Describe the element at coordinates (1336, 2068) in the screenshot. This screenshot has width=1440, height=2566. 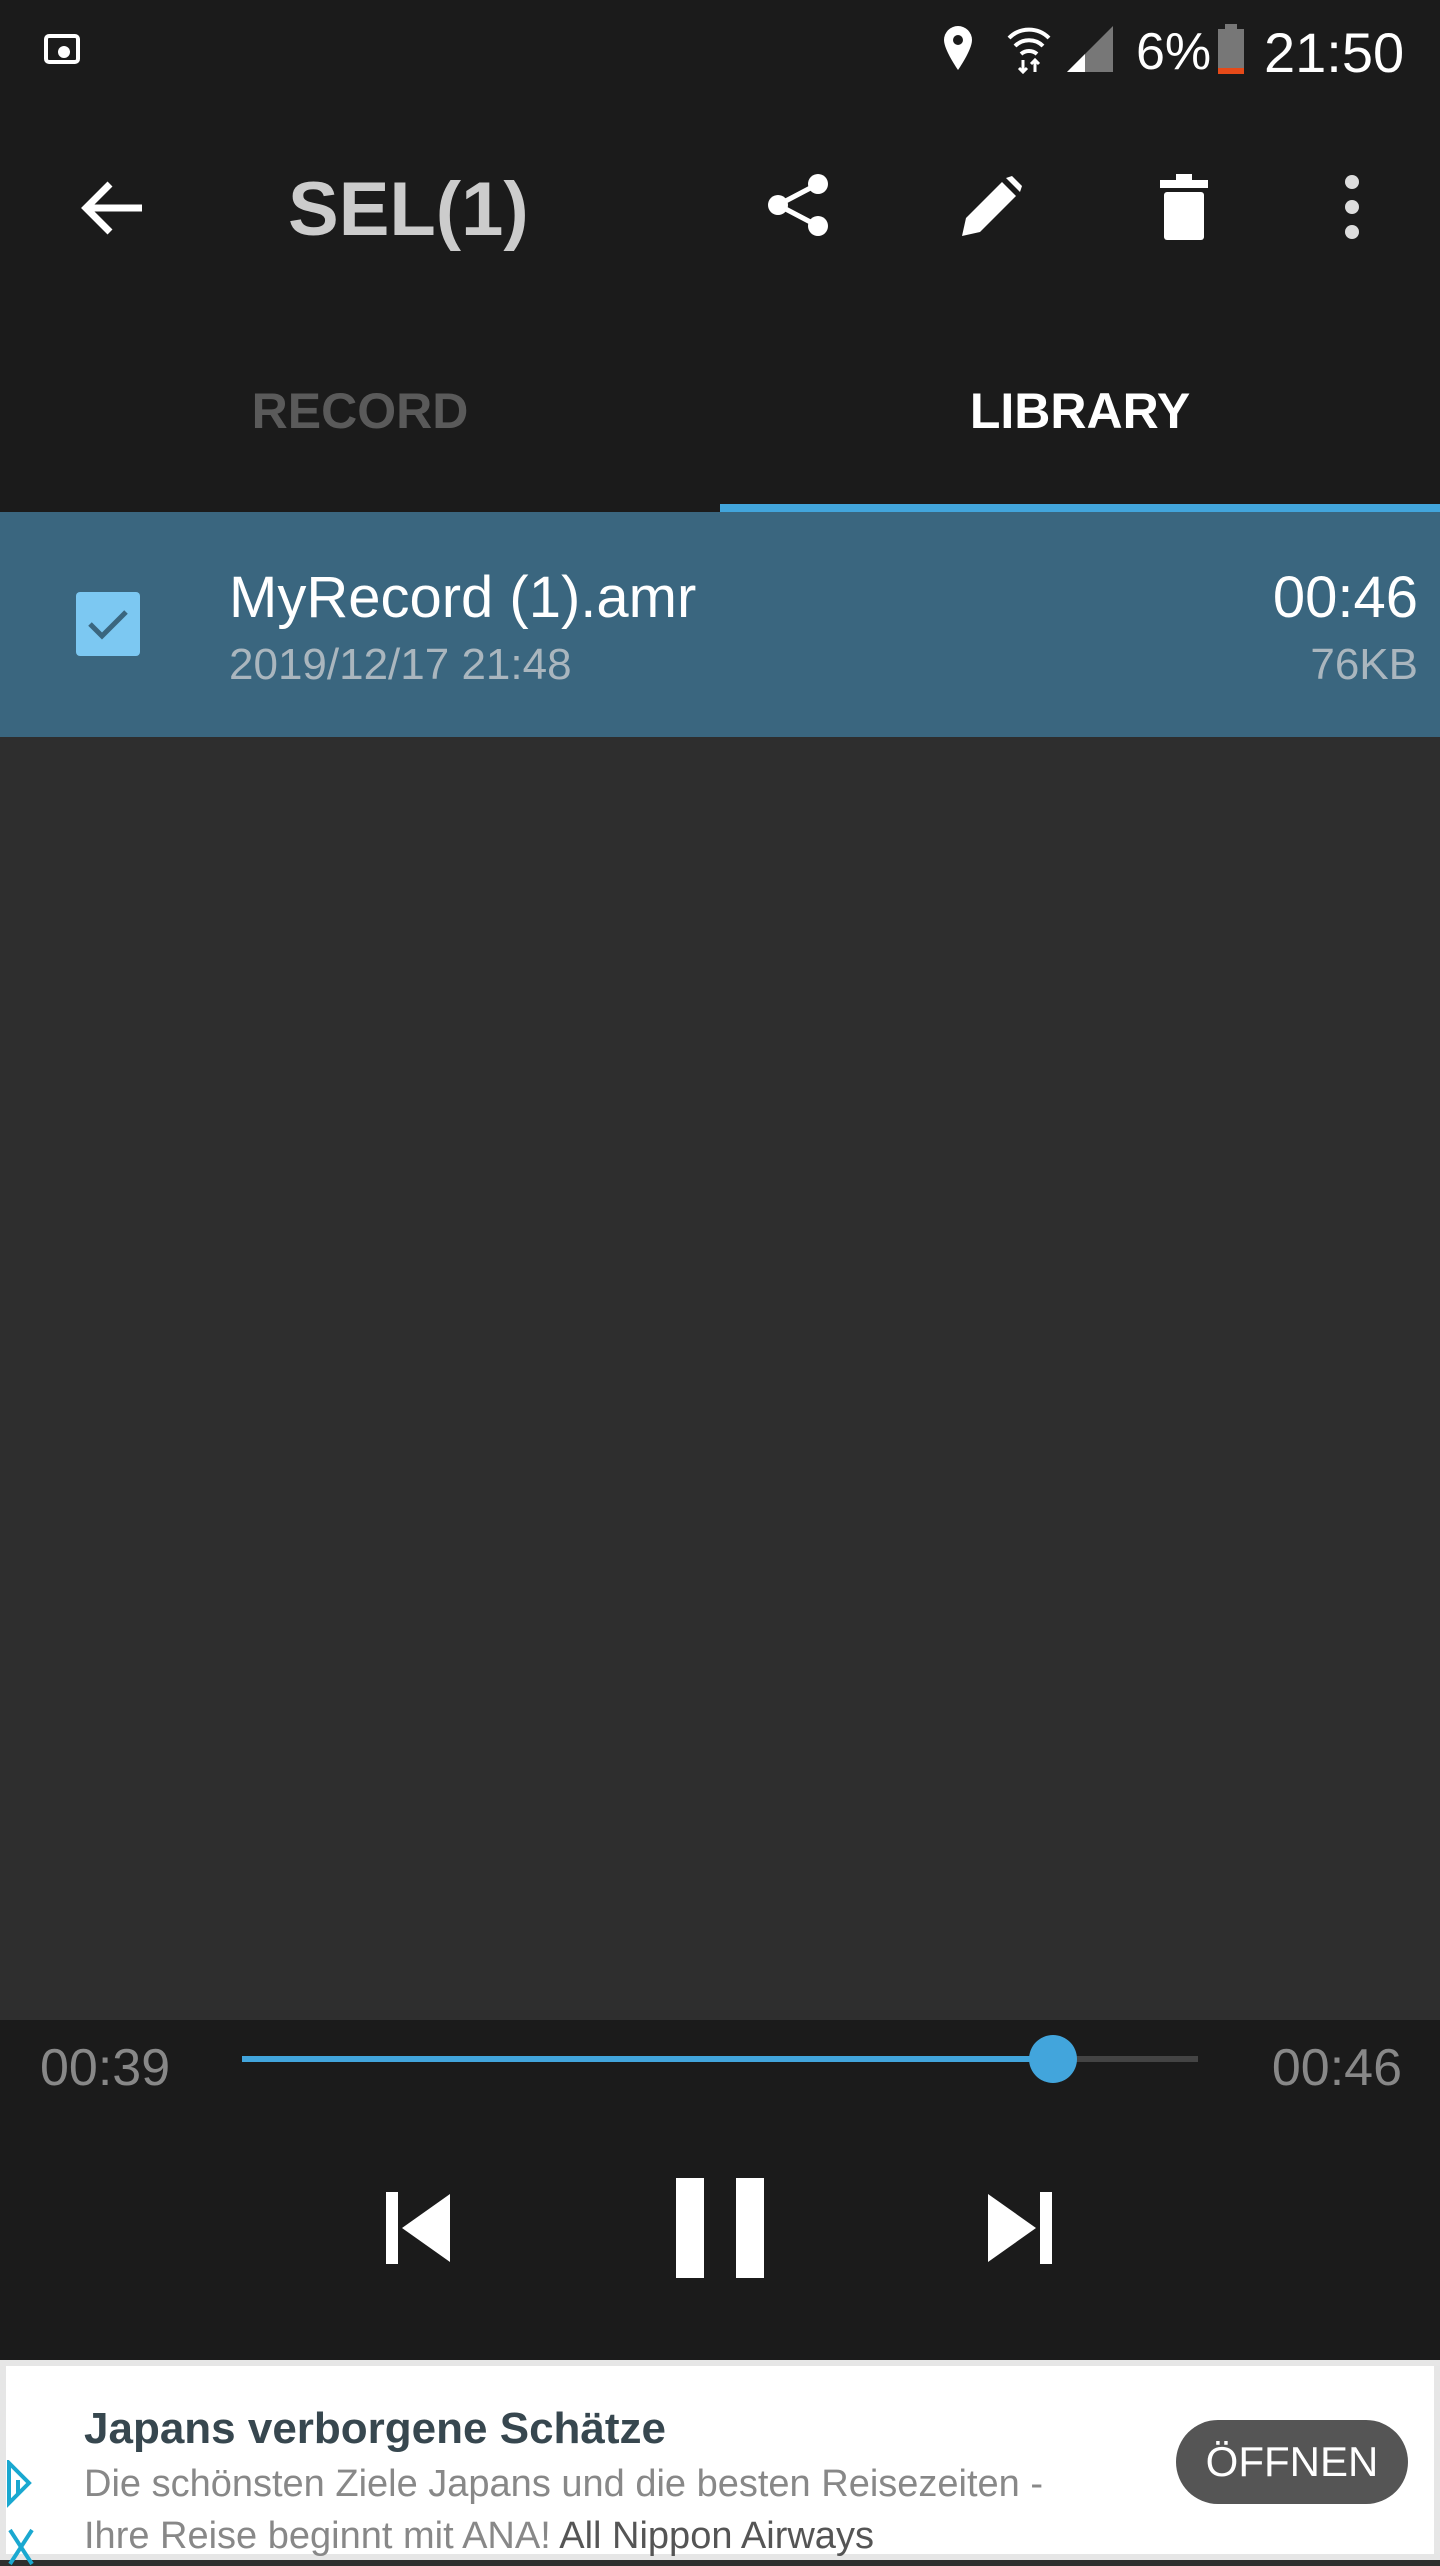
I see `total-time: 00:46` at that location.